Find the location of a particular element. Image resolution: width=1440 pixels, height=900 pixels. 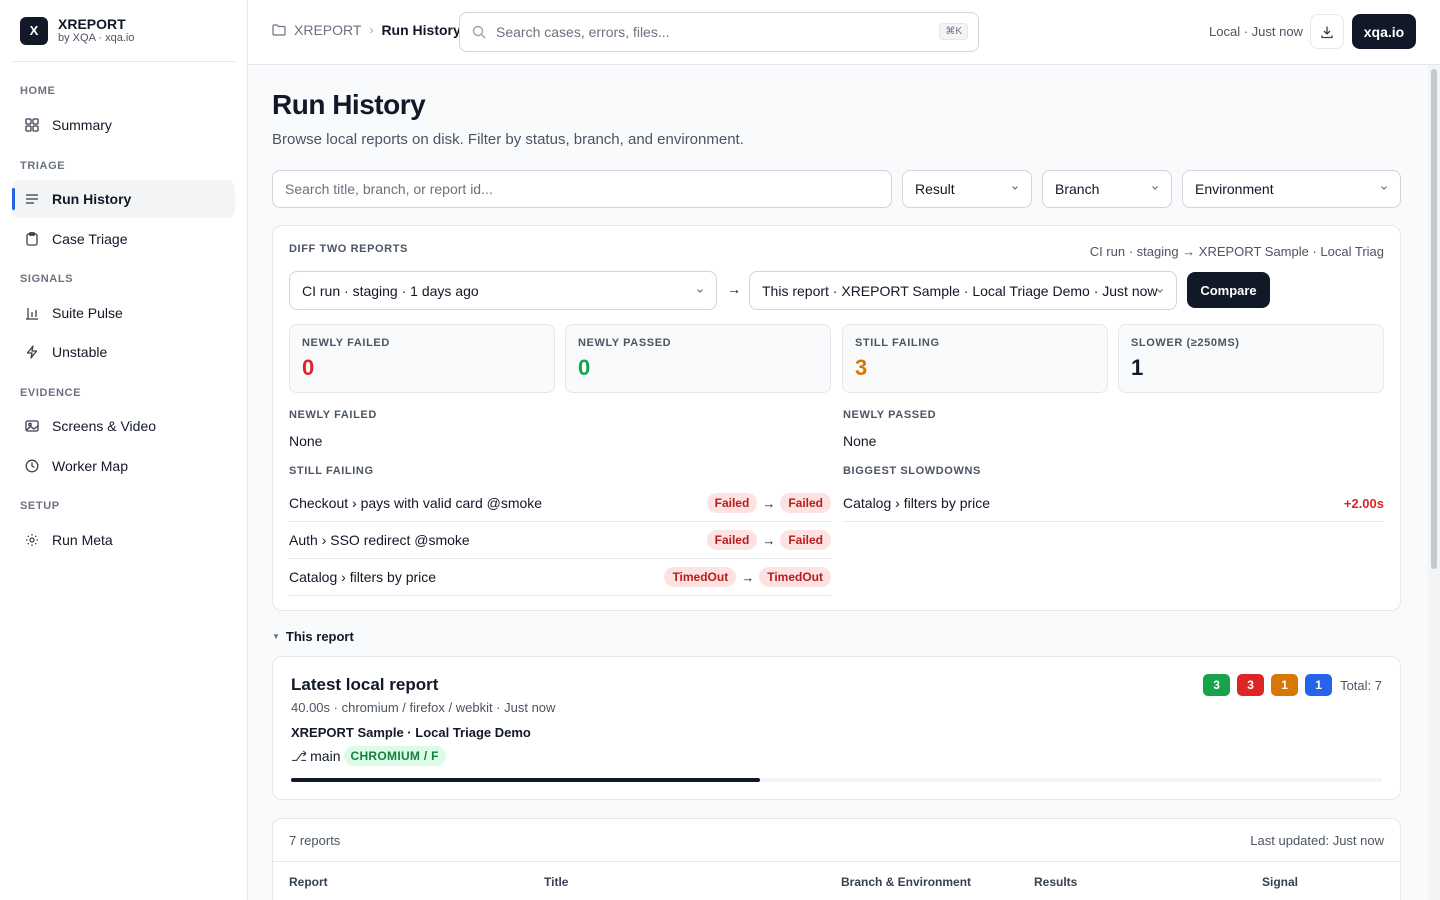

sidebar-item-label: Summary is located at coordinates (82, 125).